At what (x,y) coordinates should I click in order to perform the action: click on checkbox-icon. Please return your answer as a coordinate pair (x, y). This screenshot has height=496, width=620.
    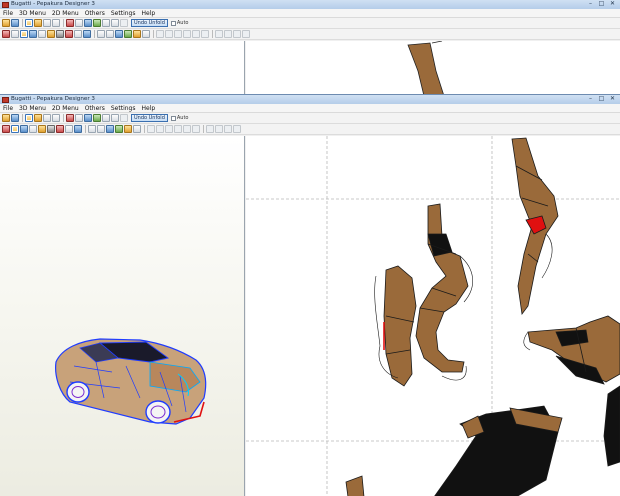
    Looking at the image, I should click on (173, 23).